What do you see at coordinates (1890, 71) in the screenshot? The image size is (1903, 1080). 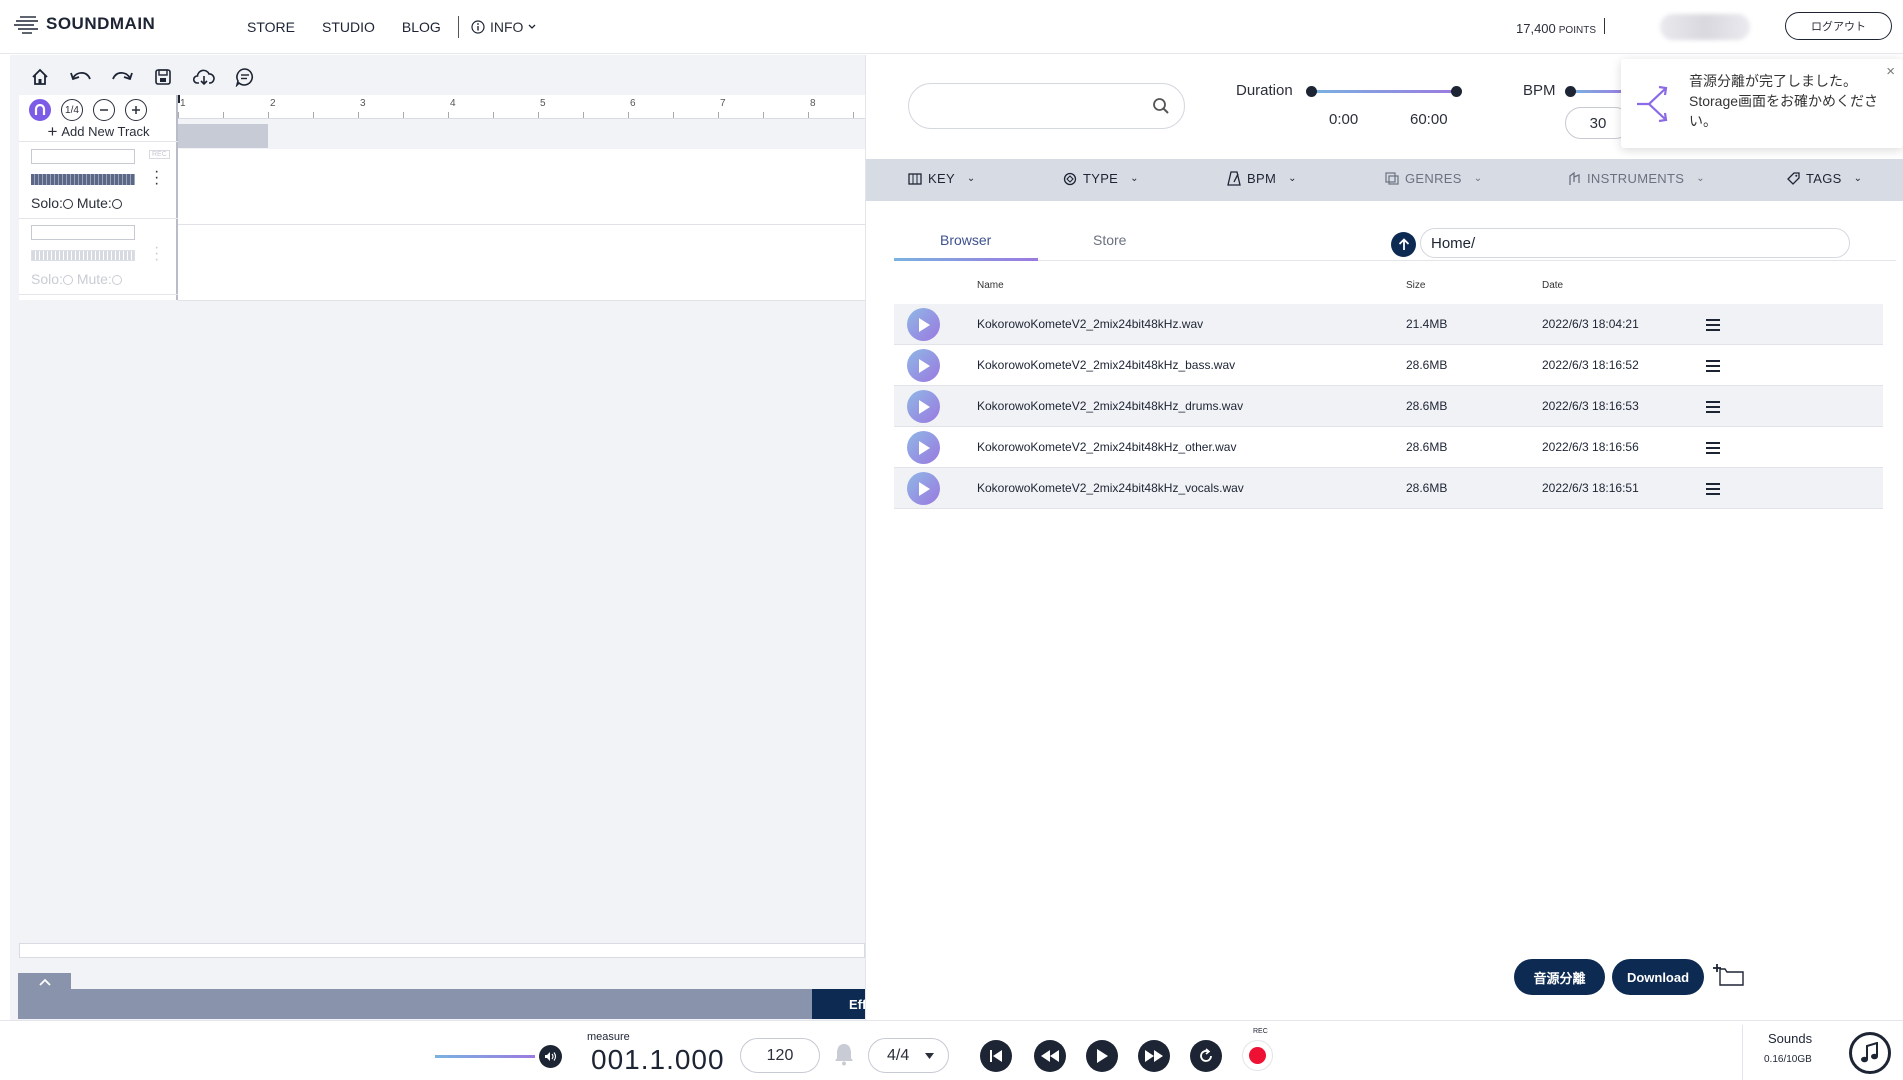 I see `close-icon: ×` at bounding box center [1890, 71].